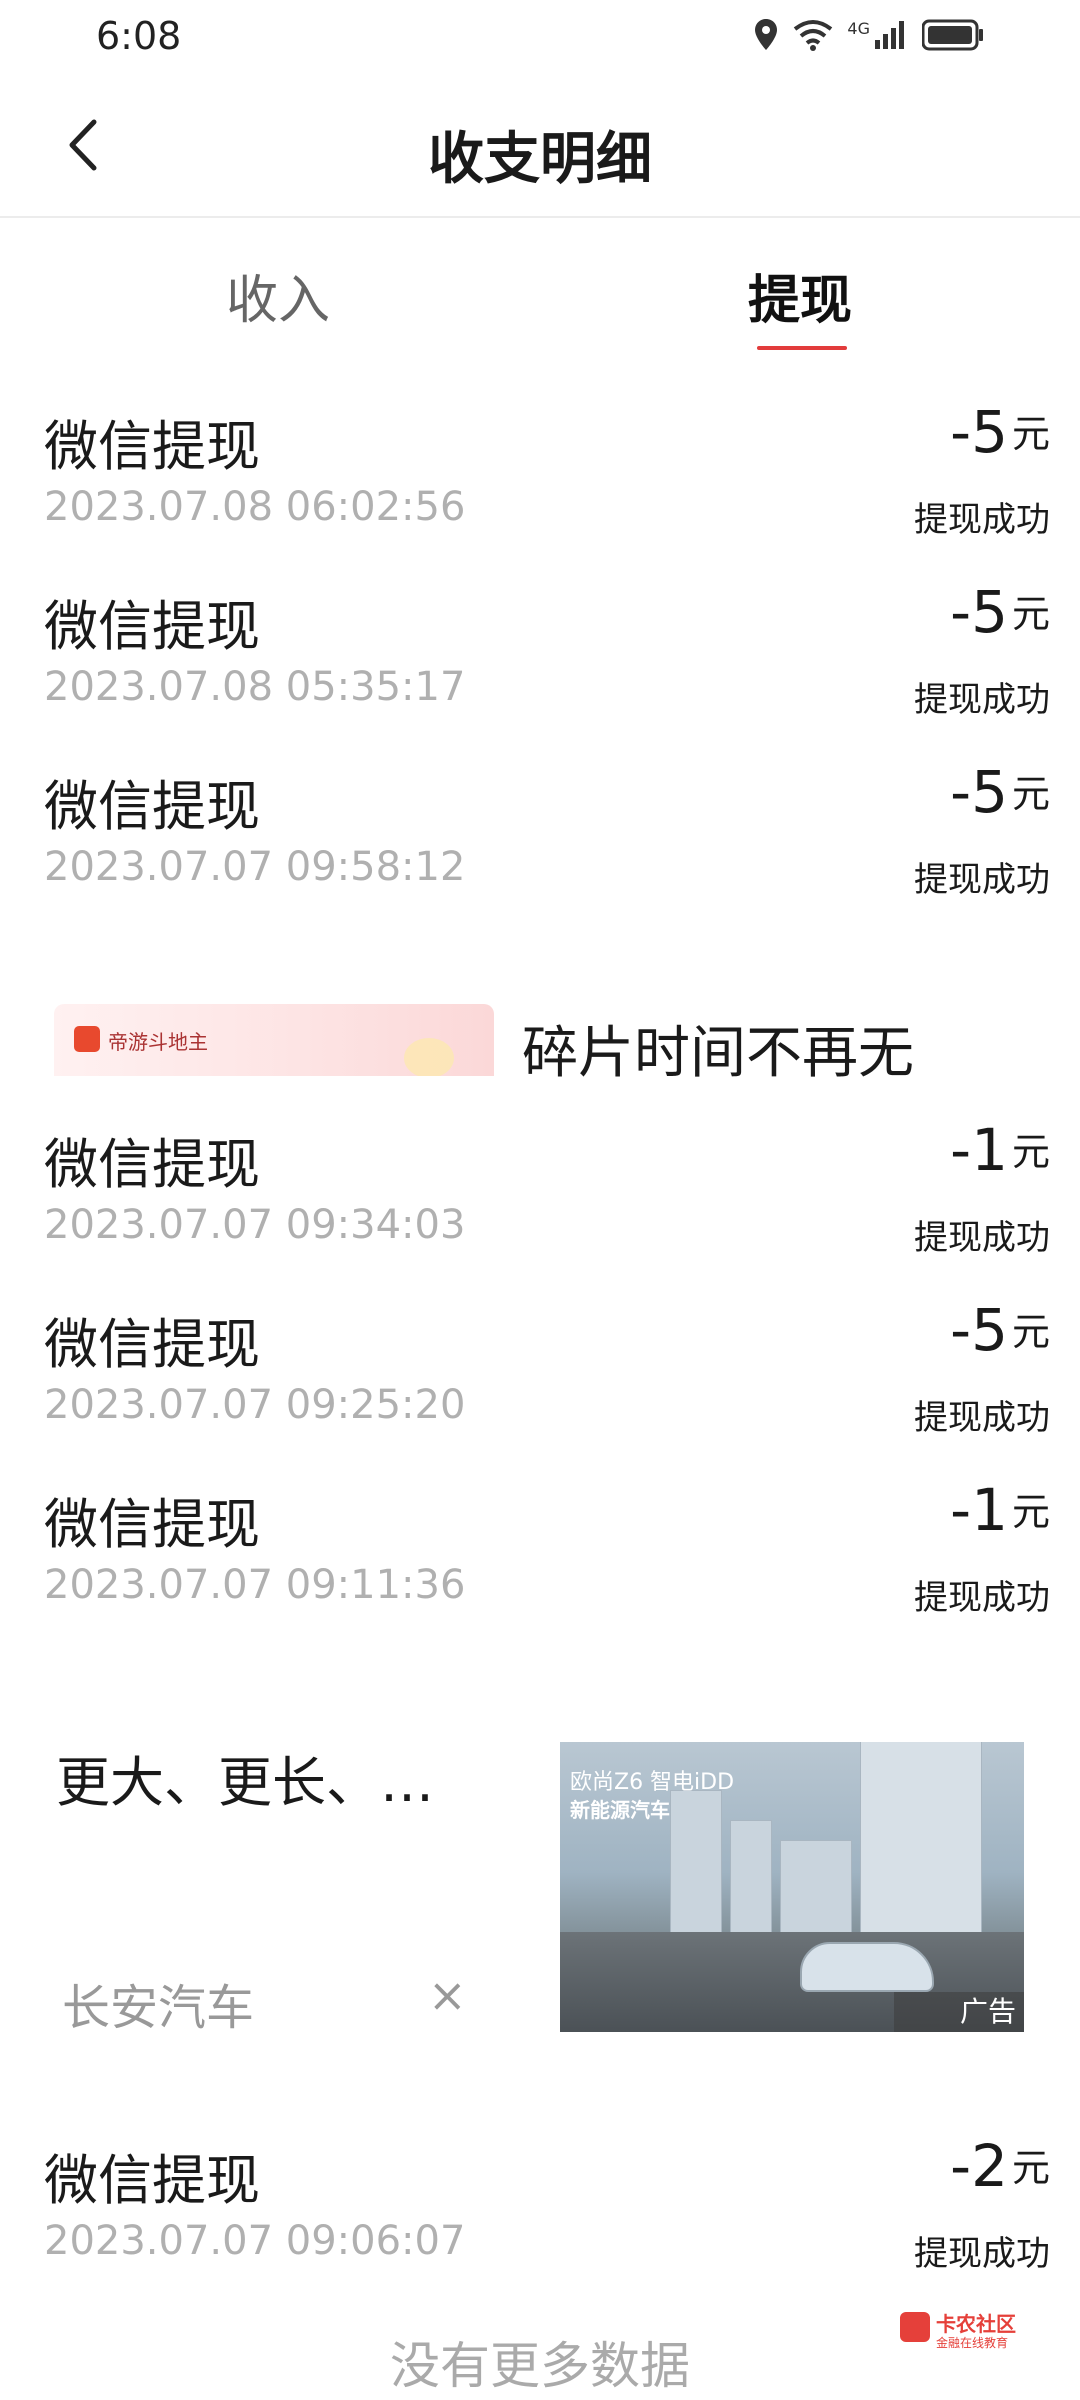  Describe the element at coordinates (447, 1995) in the screenshot. I see `close-icon: ×` at that location.